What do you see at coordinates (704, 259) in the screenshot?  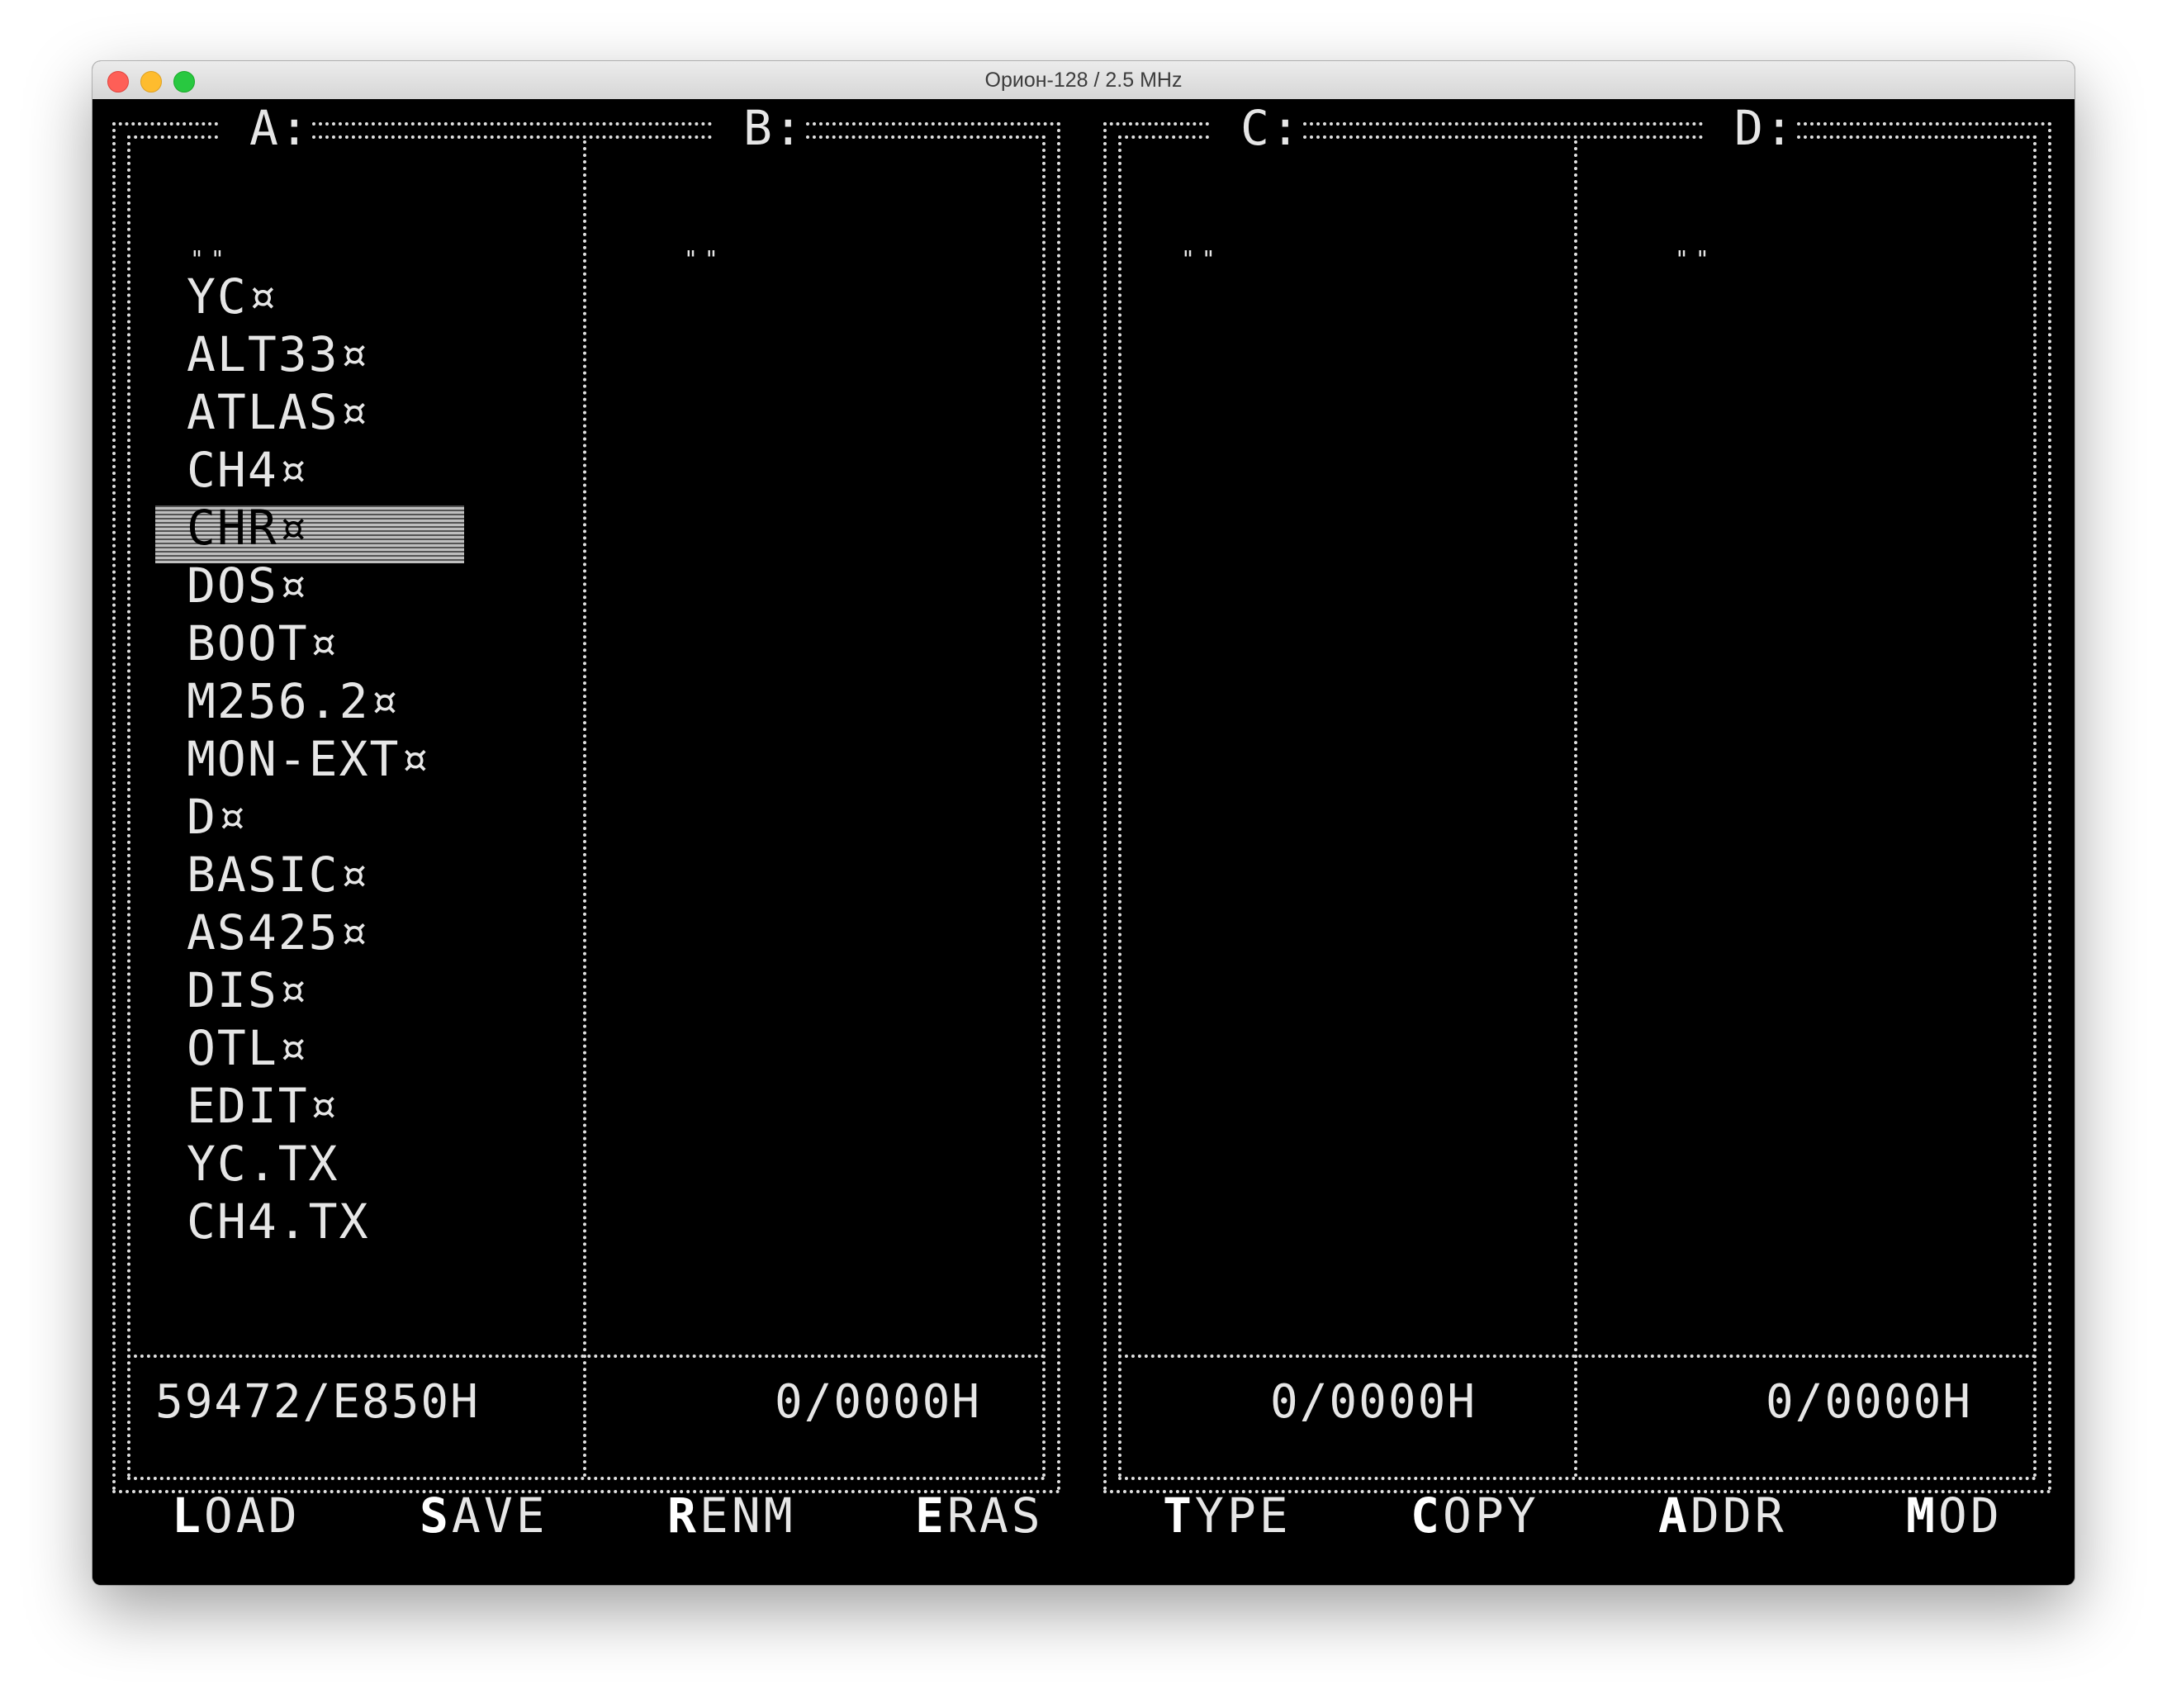 I see `updir-b: ""` at bounding box center [704, 259].